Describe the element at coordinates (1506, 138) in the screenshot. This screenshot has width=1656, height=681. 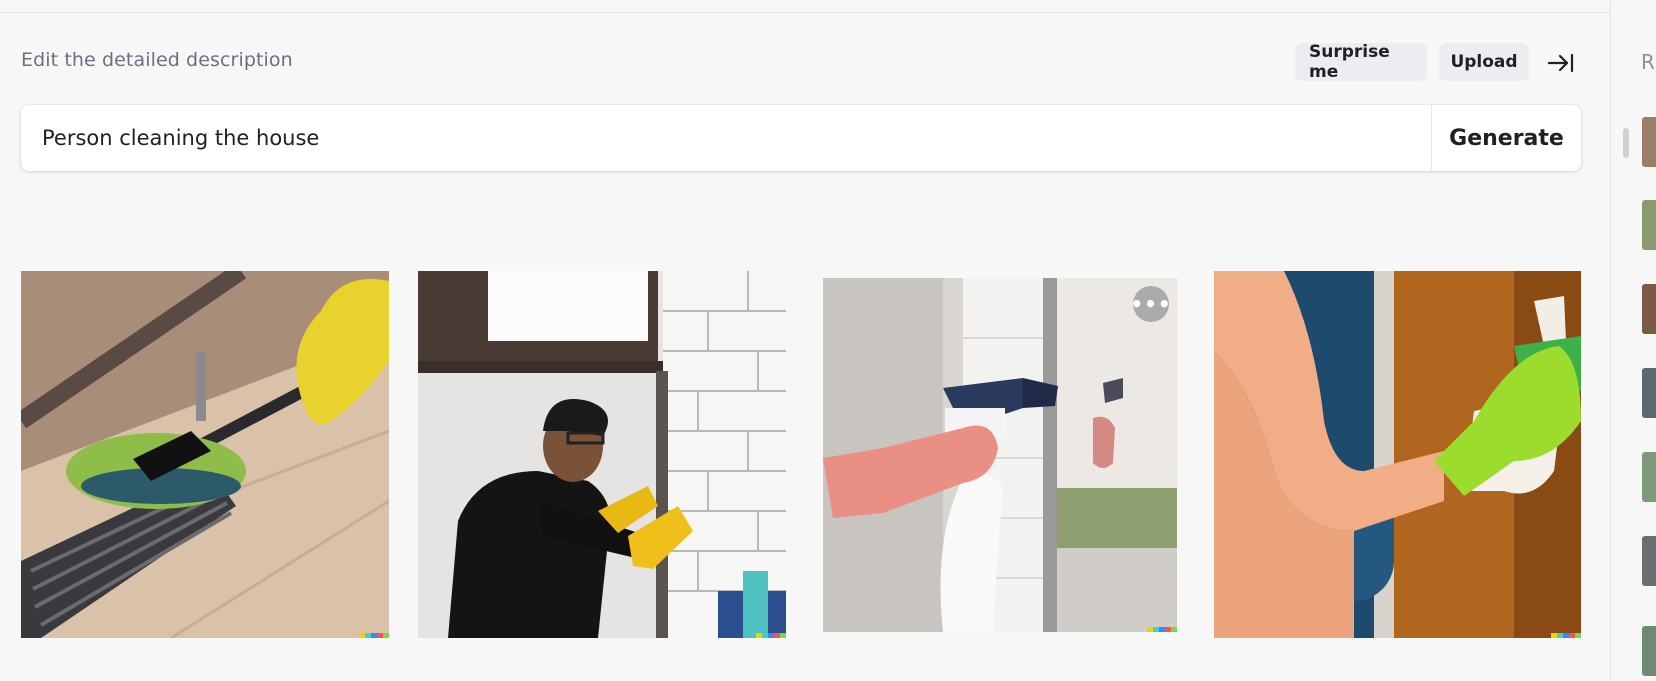
I see `generate-button: Generate` at that location.